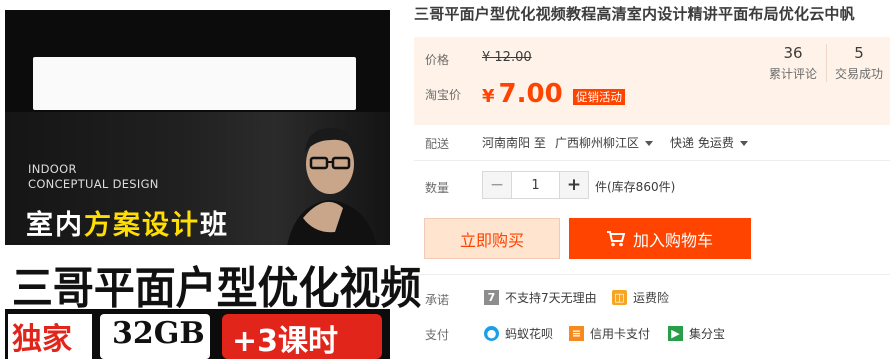  Describe the element at coordinates (576, 333) in the screenshot. I see `credit-card-icon: ≡` at that location.